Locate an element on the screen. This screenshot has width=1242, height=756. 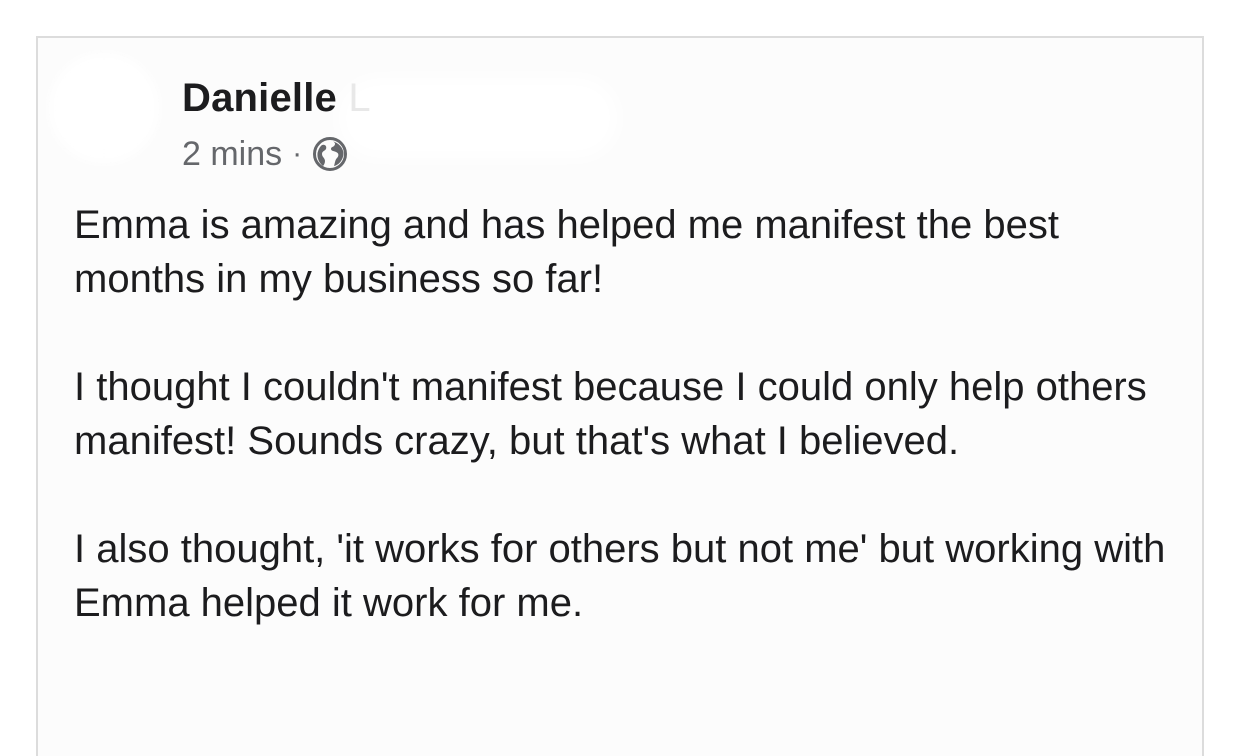
author-first-name: Danielle is located at coordinates (259, 98).